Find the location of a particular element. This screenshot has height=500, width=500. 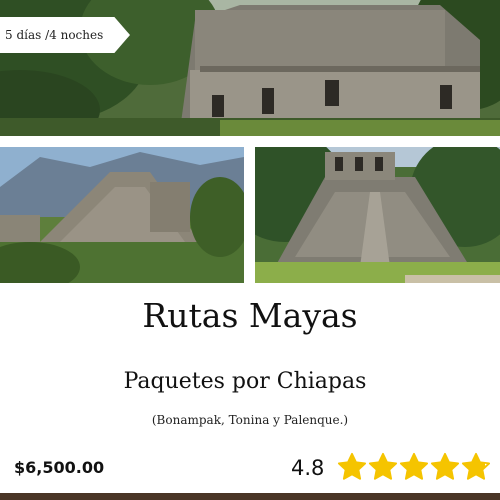

rating-value: 4.8 is located at coordinates (308, 468).